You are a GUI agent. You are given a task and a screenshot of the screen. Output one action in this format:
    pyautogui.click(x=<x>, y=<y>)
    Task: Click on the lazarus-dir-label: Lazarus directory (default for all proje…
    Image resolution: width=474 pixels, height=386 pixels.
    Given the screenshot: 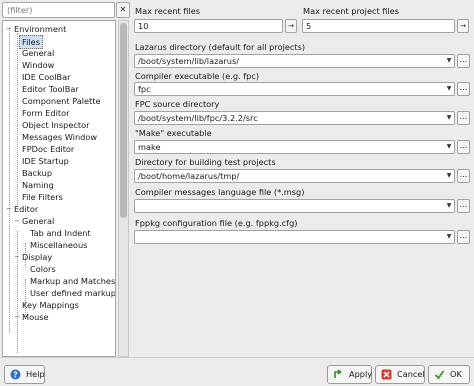 What is the action you would take?
    pyautogui.click(x=220, y=47)
    